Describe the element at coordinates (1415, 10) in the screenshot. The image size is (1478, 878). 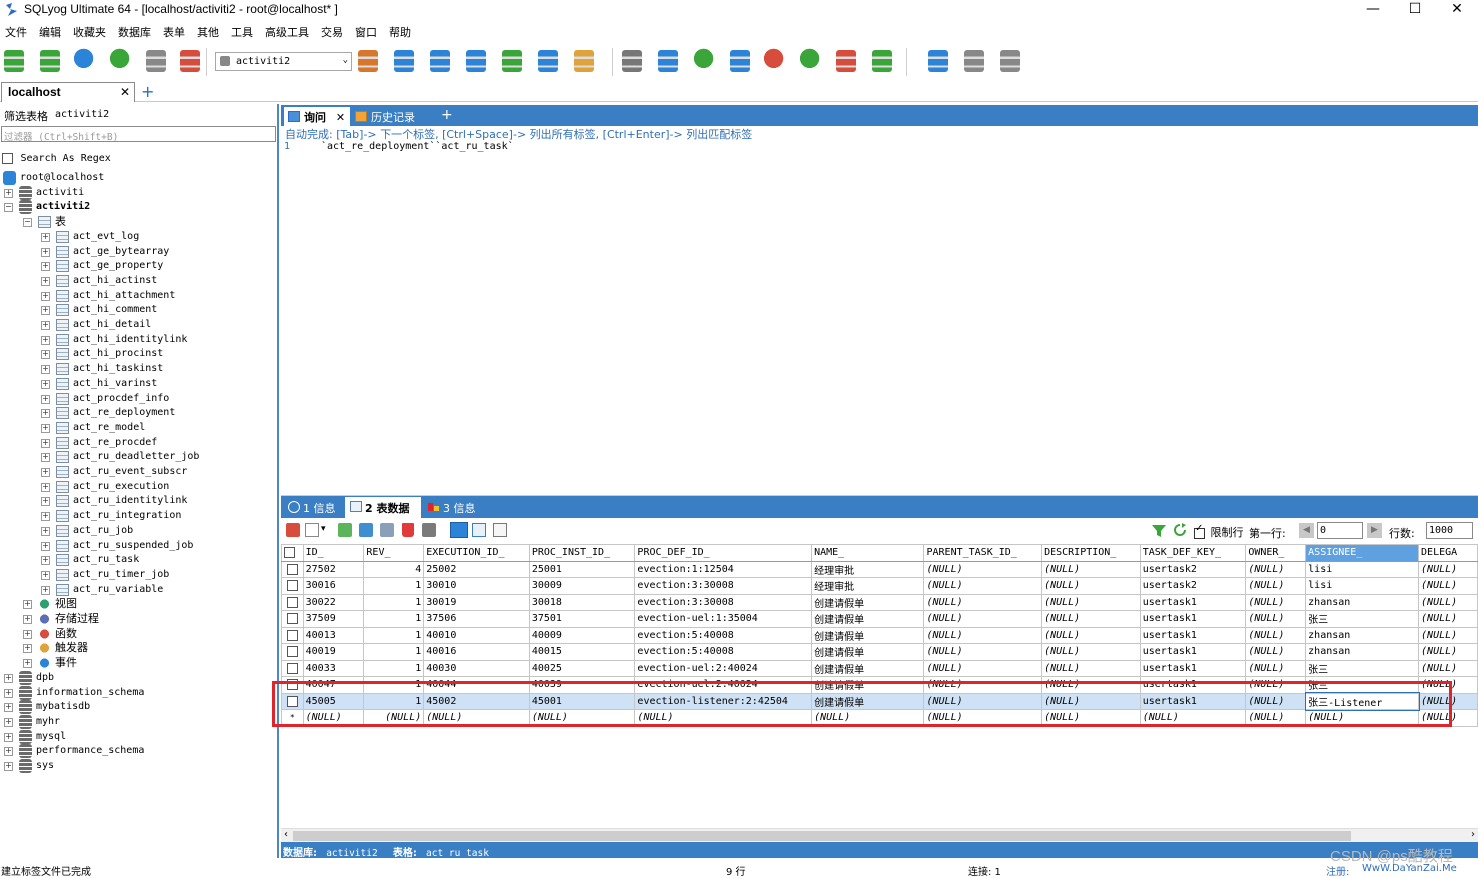
I see `maximize-button: ☐` at that location.